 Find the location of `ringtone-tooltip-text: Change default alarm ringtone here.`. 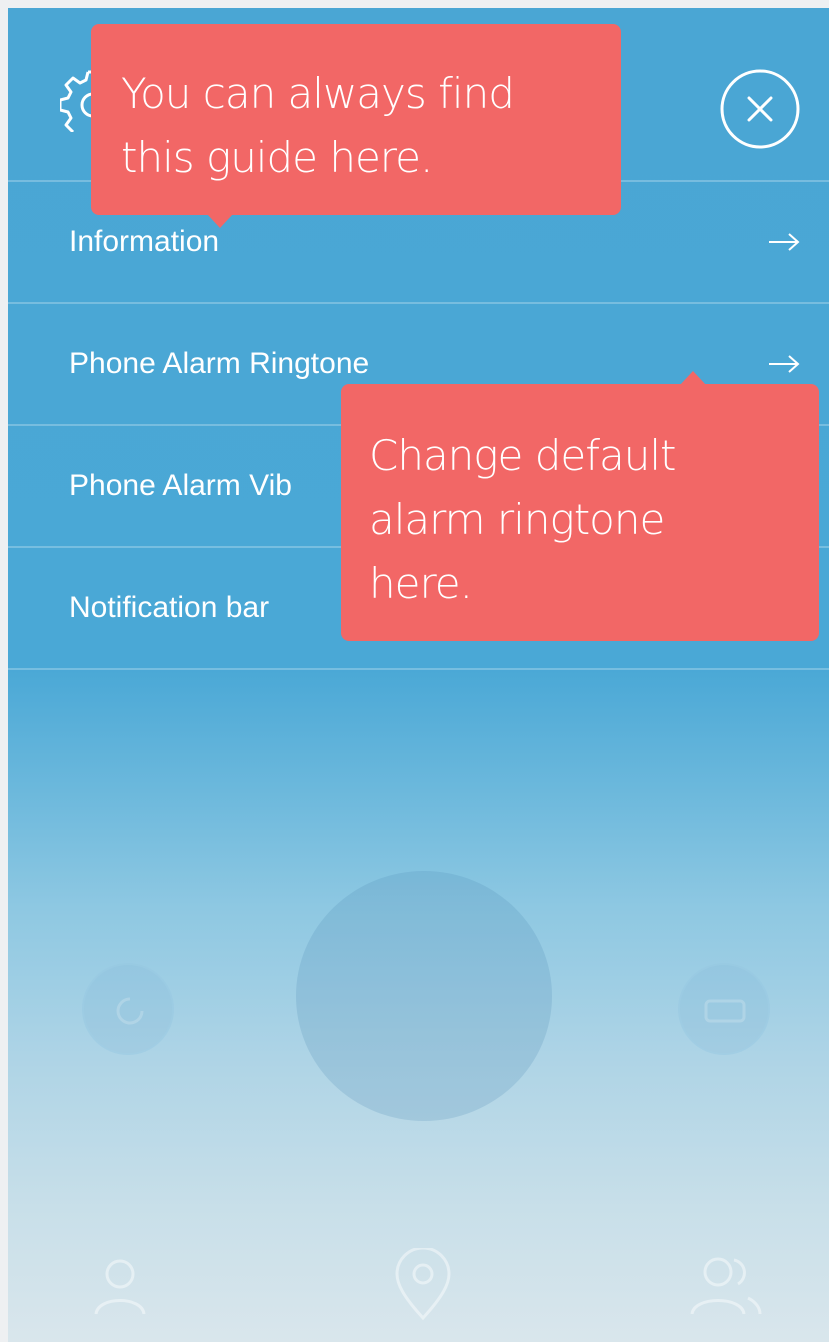

ringtone-tooltip-text: Change default alarm ringtone here. is located at coordinates (522, 520).